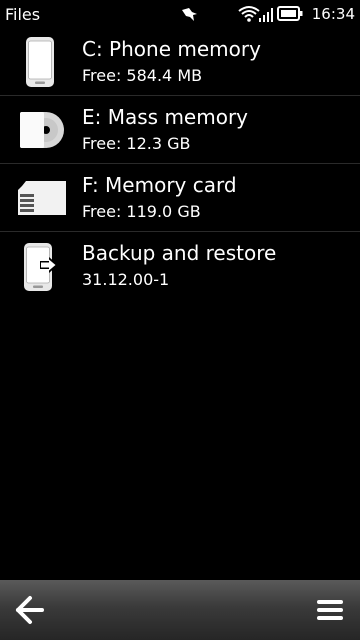 The image size is (360, 640). I want to click on signal-strength-icon, so click(266, 15).